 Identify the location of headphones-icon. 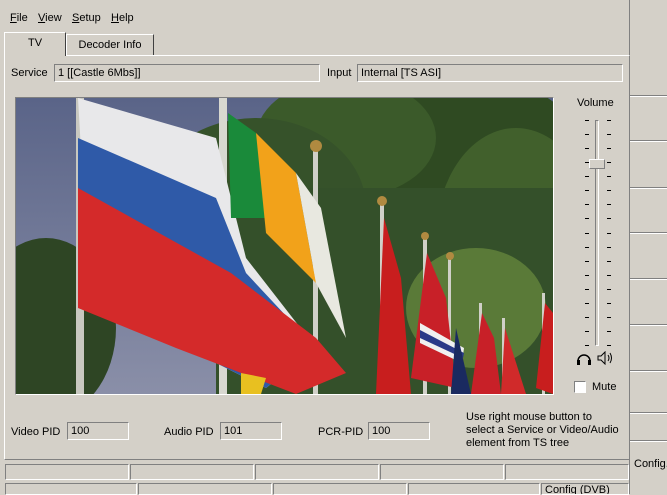
(584, 359).